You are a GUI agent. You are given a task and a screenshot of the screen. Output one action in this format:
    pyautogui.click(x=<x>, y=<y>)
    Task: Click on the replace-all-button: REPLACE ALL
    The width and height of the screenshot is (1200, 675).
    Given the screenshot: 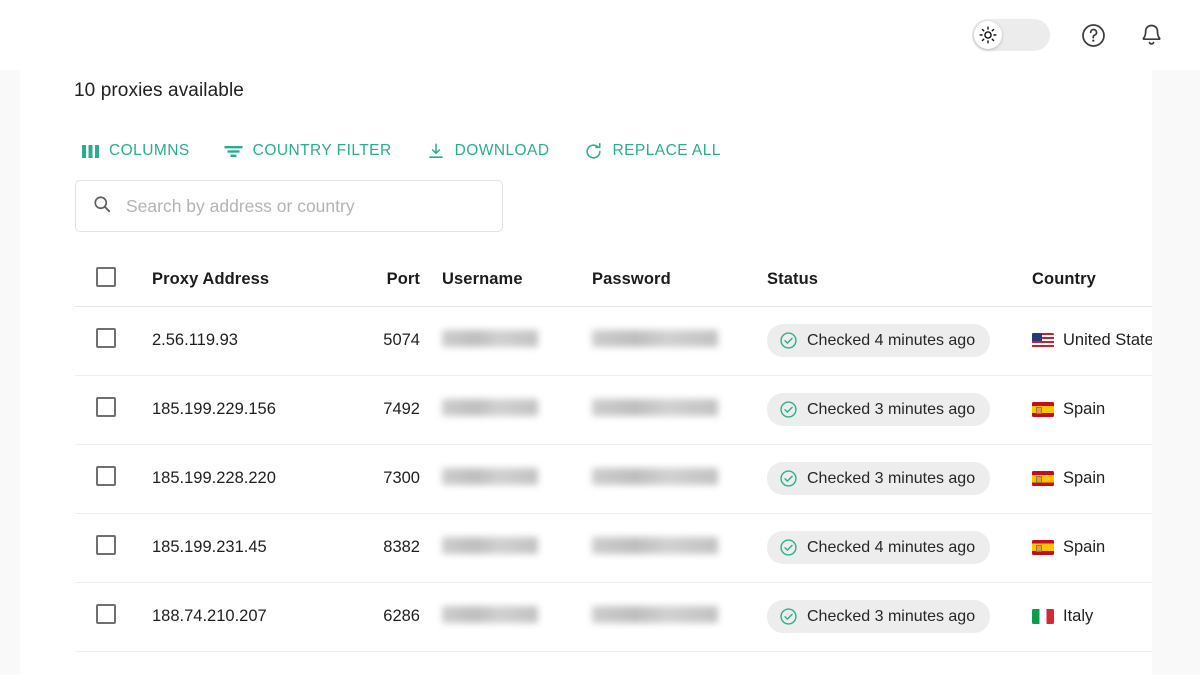 What is the action you would take?
    pyautogui.click(x=652, y=151)
    